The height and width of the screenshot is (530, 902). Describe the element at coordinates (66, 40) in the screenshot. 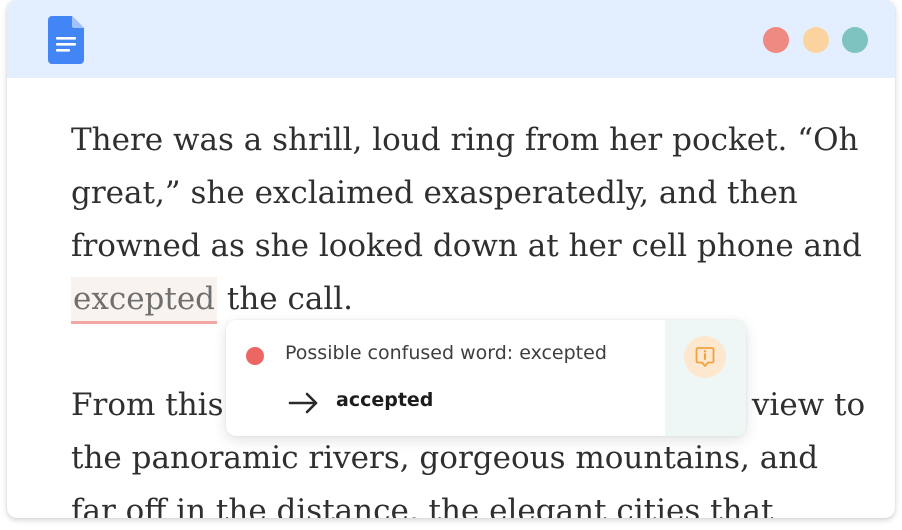

I see `google-docs-icon` at that location.